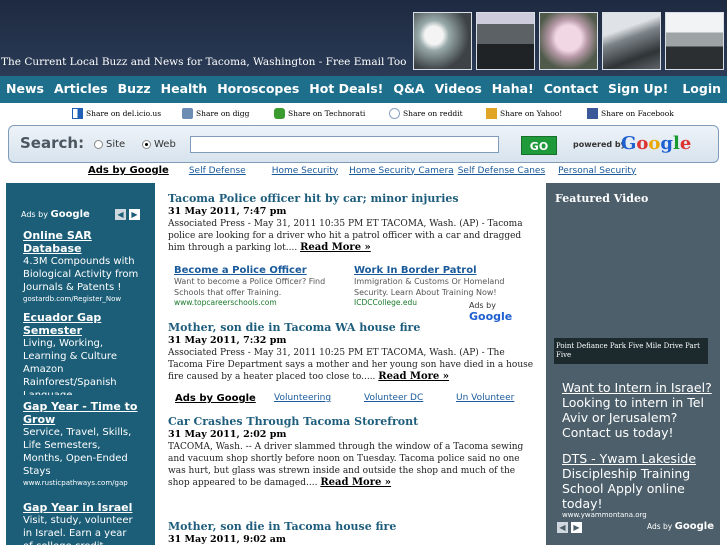 This screenshot has width=727, height=545. What do you see at coordinates (217, 171) in the screenshot?
I see `link-self-defense: Self Defense` at bounding box center [217, 171].